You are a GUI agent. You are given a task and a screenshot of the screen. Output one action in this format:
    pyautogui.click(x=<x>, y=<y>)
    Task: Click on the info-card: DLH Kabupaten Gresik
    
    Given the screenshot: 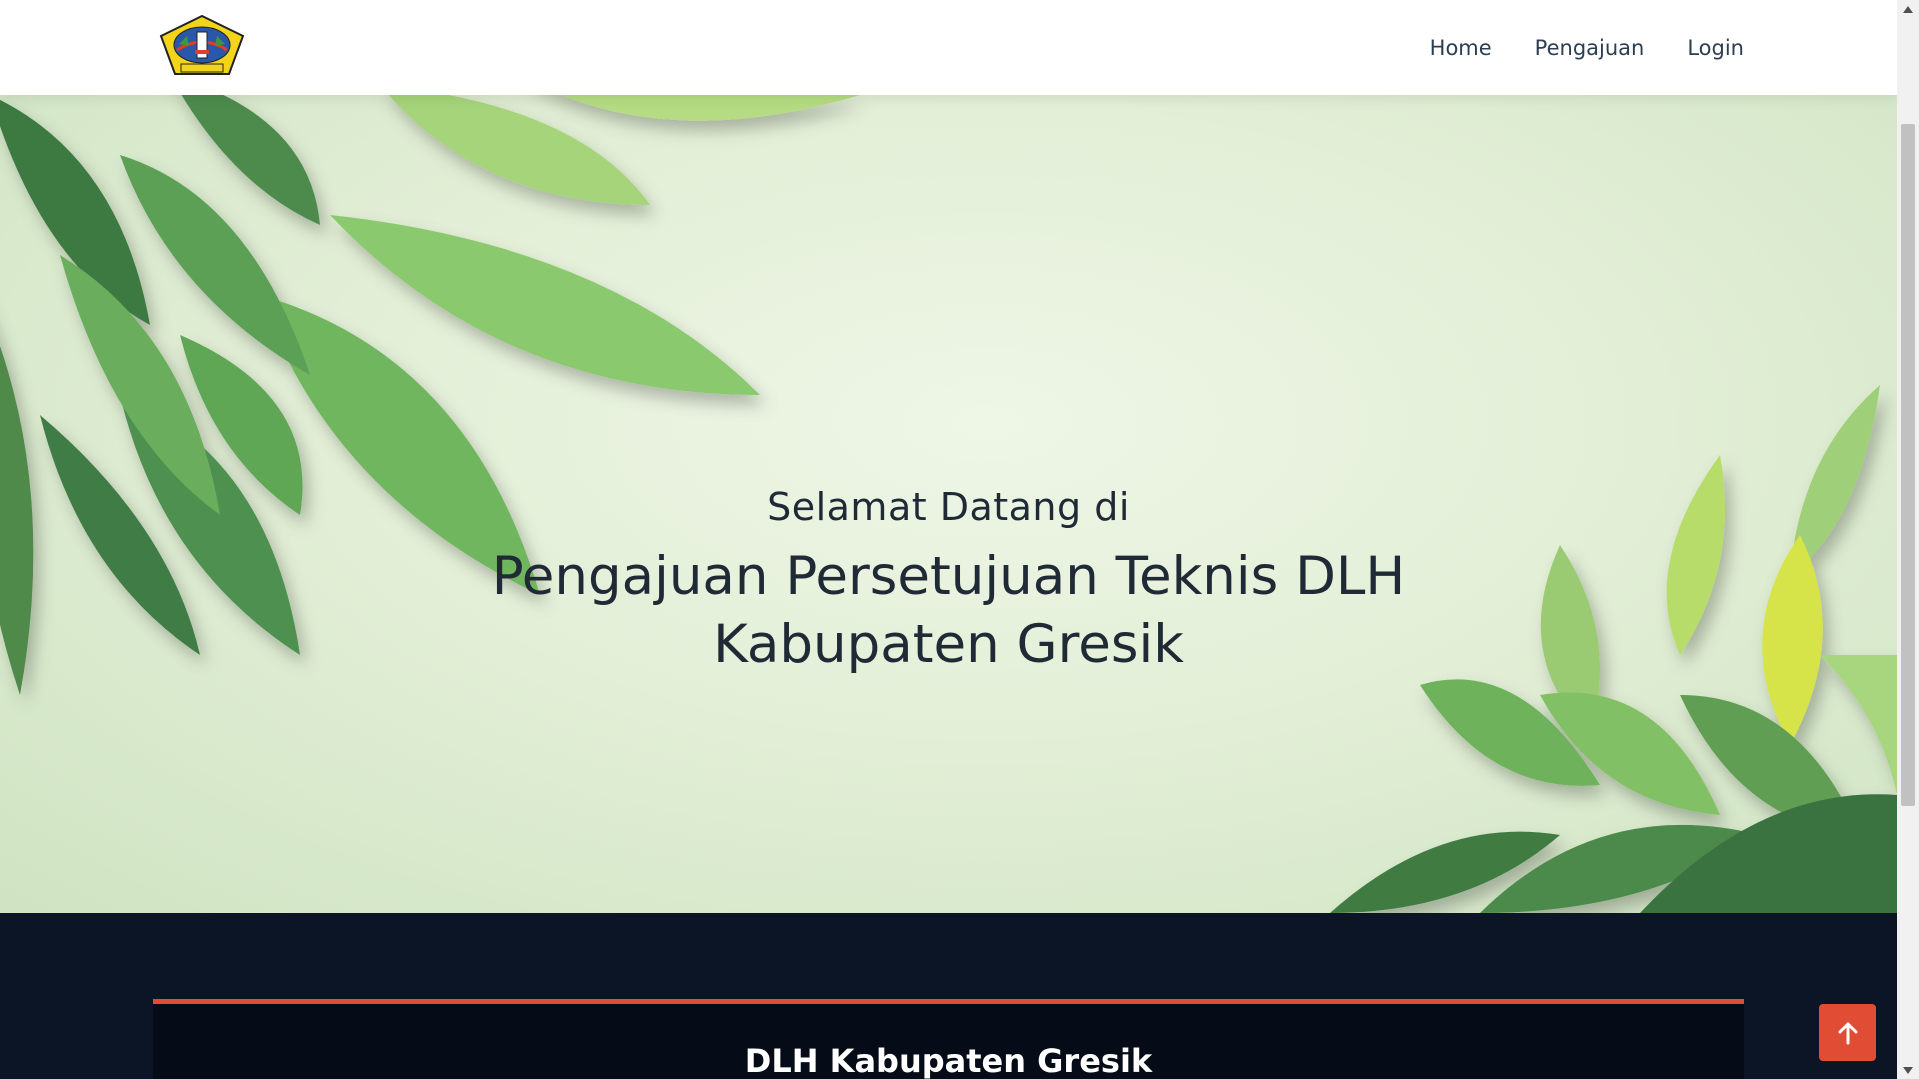 What is the action you would take?
    pyautogui.click(x=948, y=1039)
    